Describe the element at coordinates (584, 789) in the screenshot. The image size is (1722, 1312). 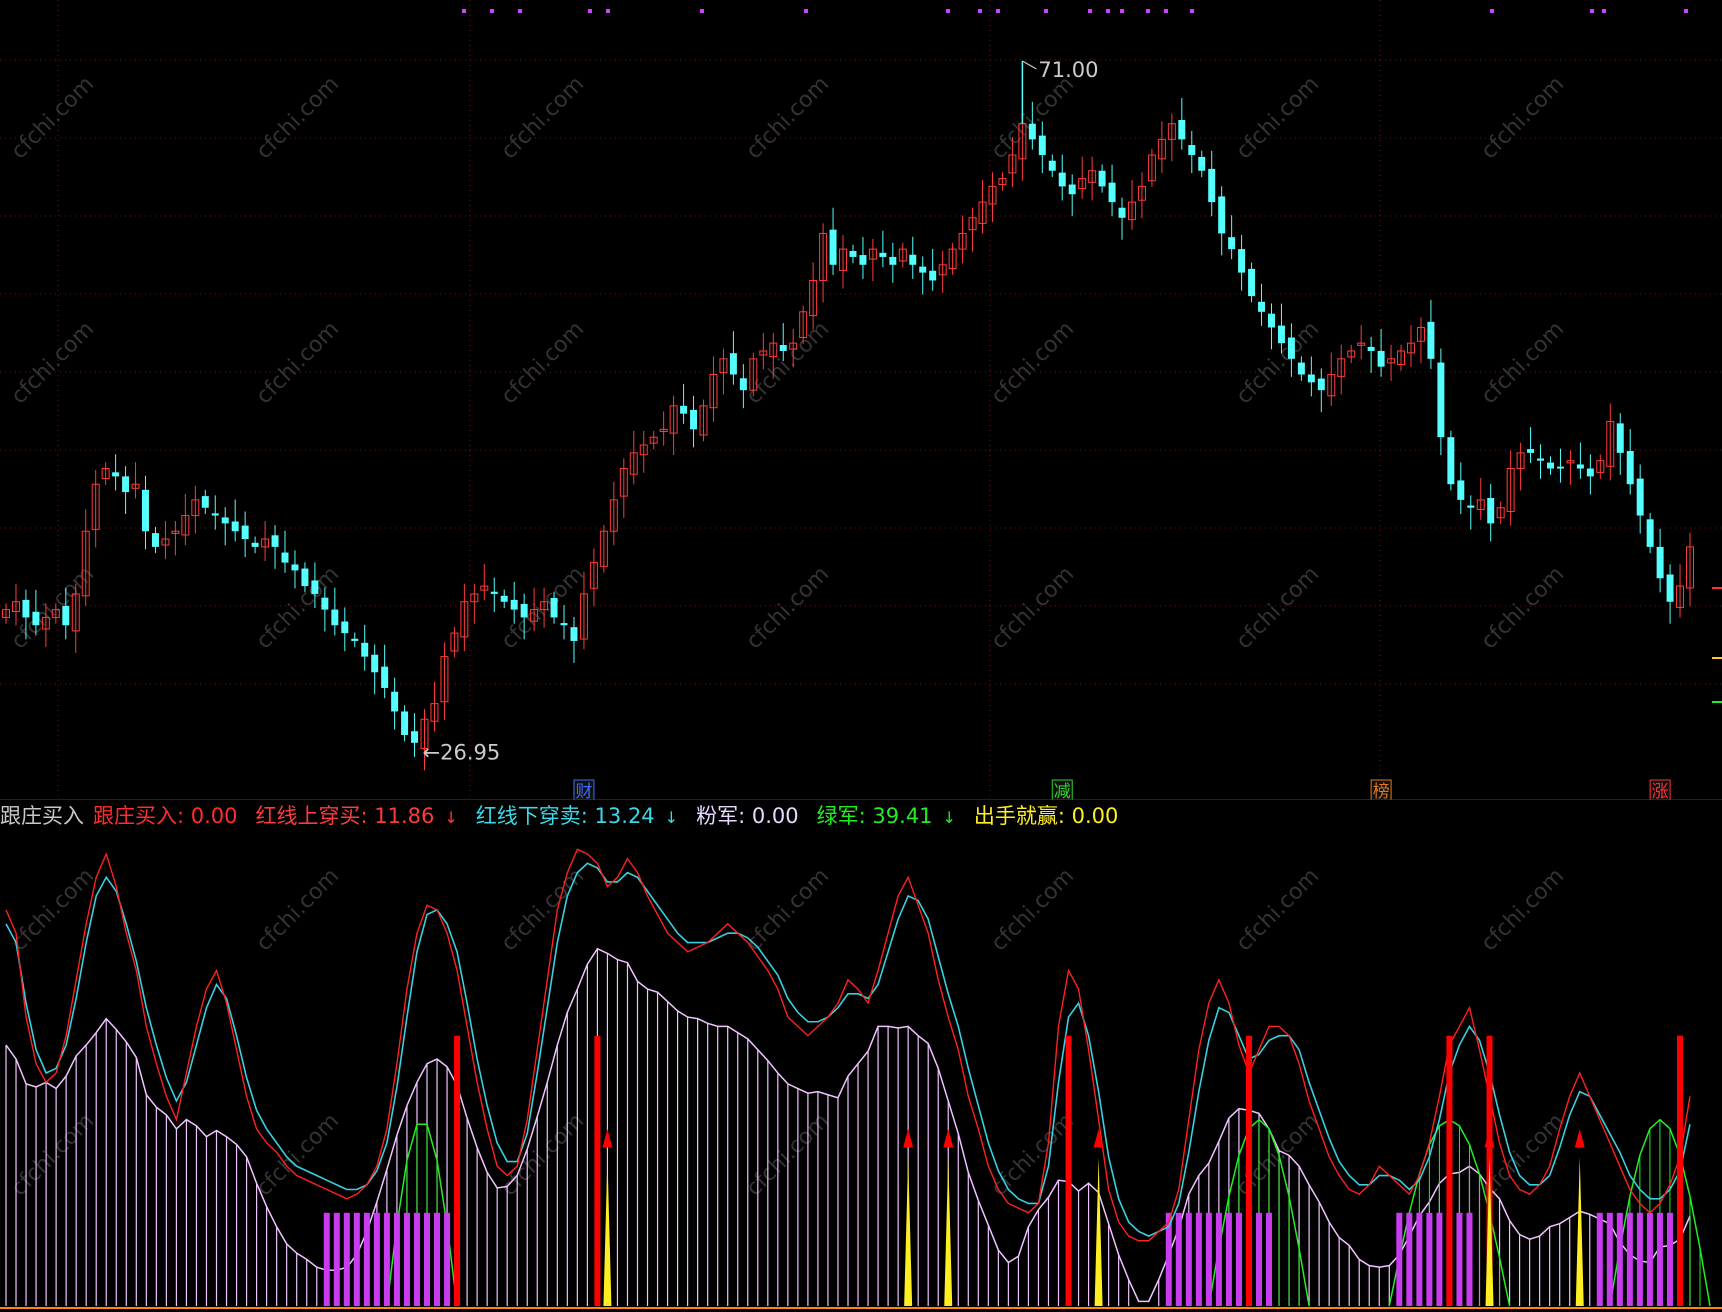
I see `event-marker: 财` at that location.